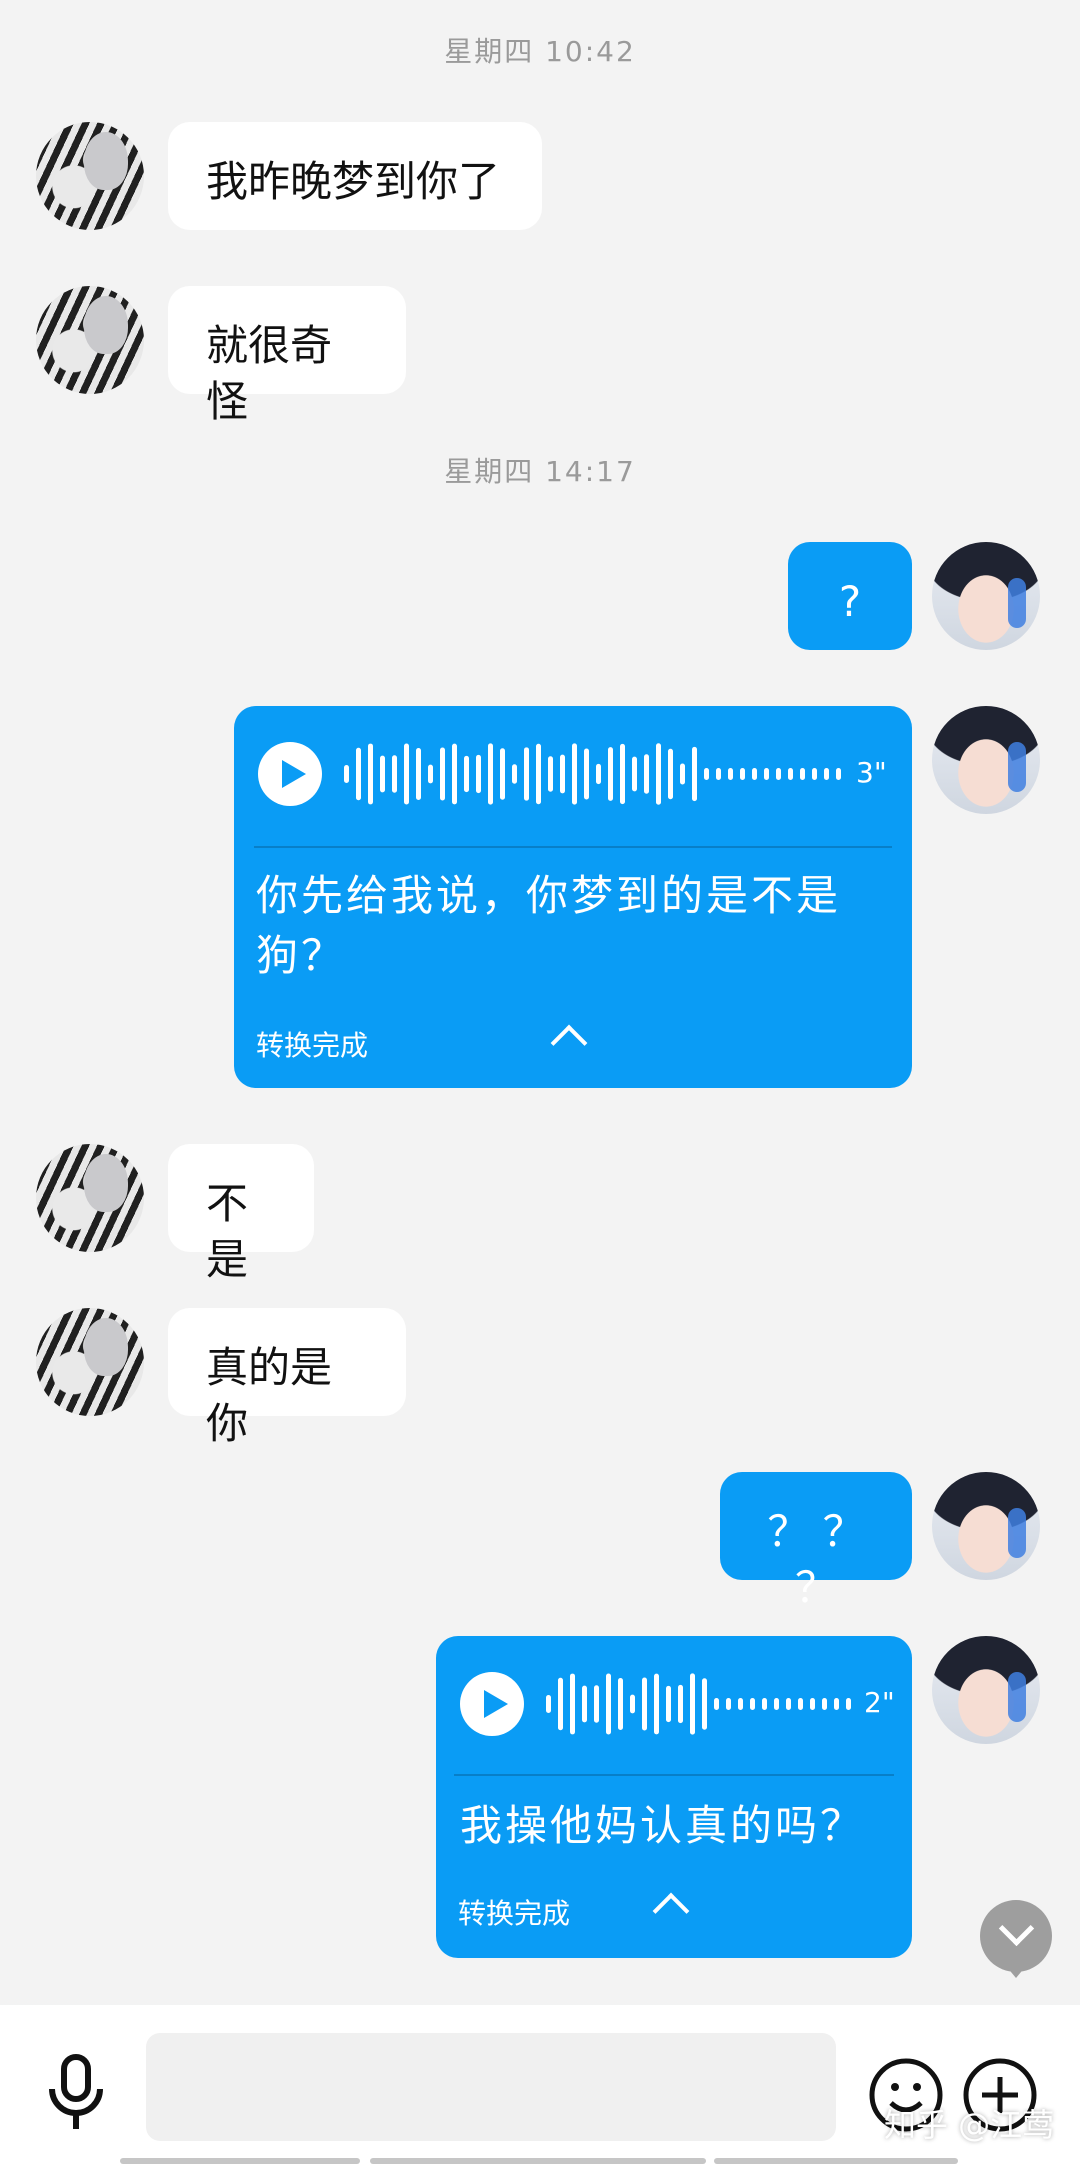 The width and height of the screenshot is (1080, 2168). What do you see at coordinates (540, 471) in the screenshot?
I see `timestamp: 星期四 14:17` at bounding box center [540, 471].